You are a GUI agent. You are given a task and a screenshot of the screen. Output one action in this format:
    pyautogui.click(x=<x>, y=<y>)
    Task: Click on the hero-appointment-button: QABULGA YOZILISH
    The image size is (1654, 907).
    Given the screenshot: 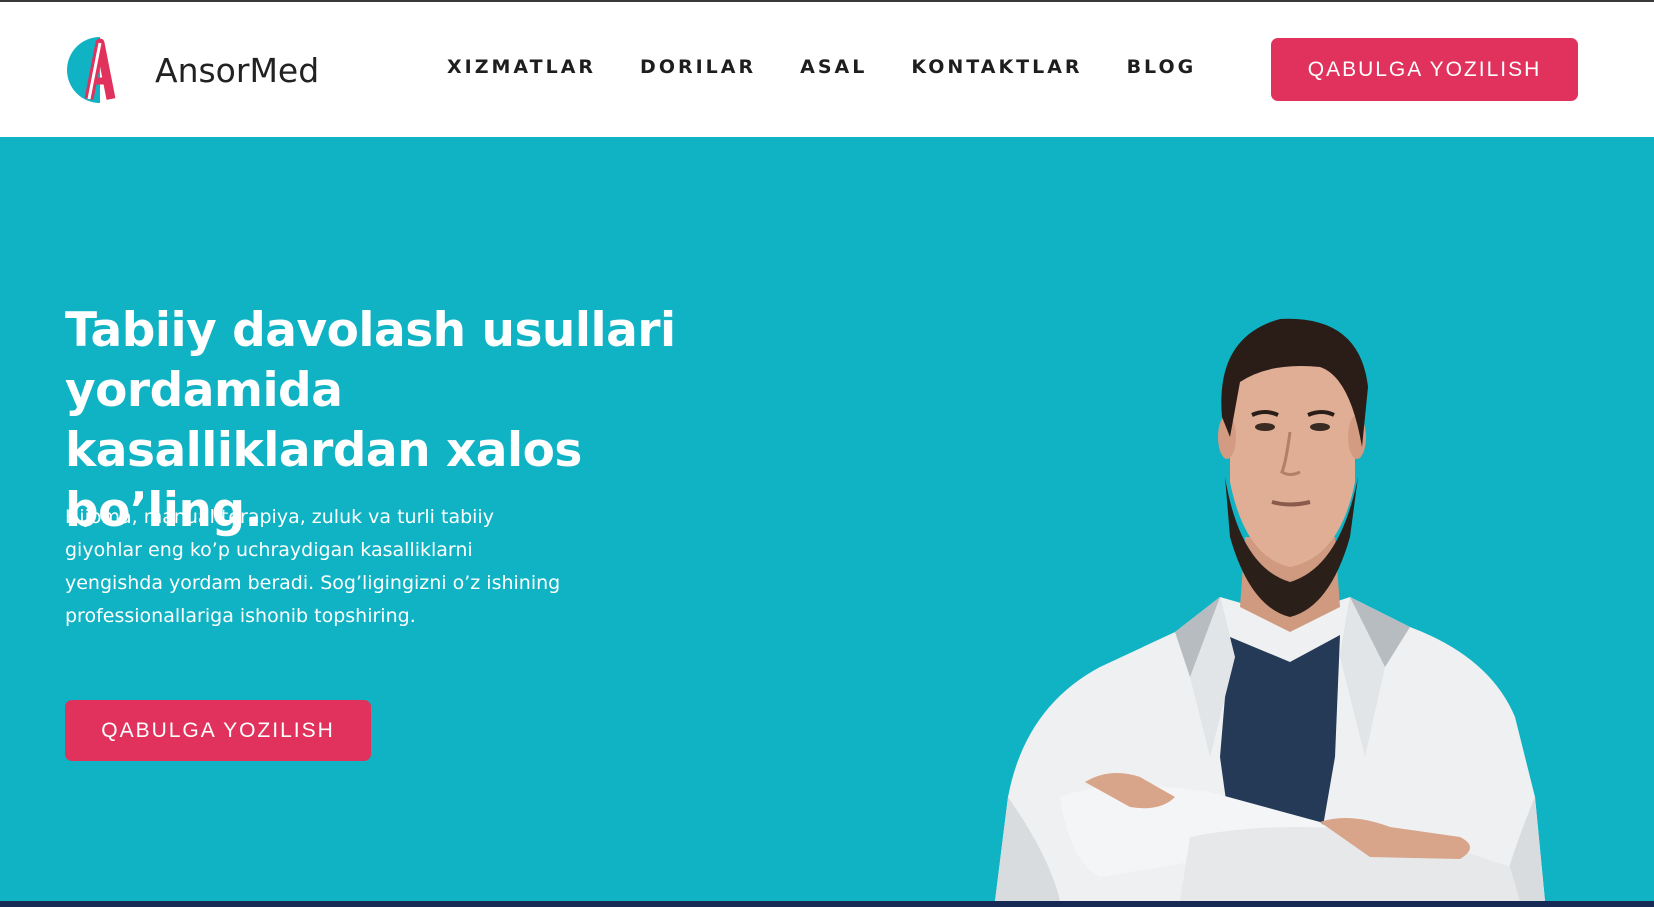 What is the action you would take?
    pyautogui.click(x=218, y=730)
    